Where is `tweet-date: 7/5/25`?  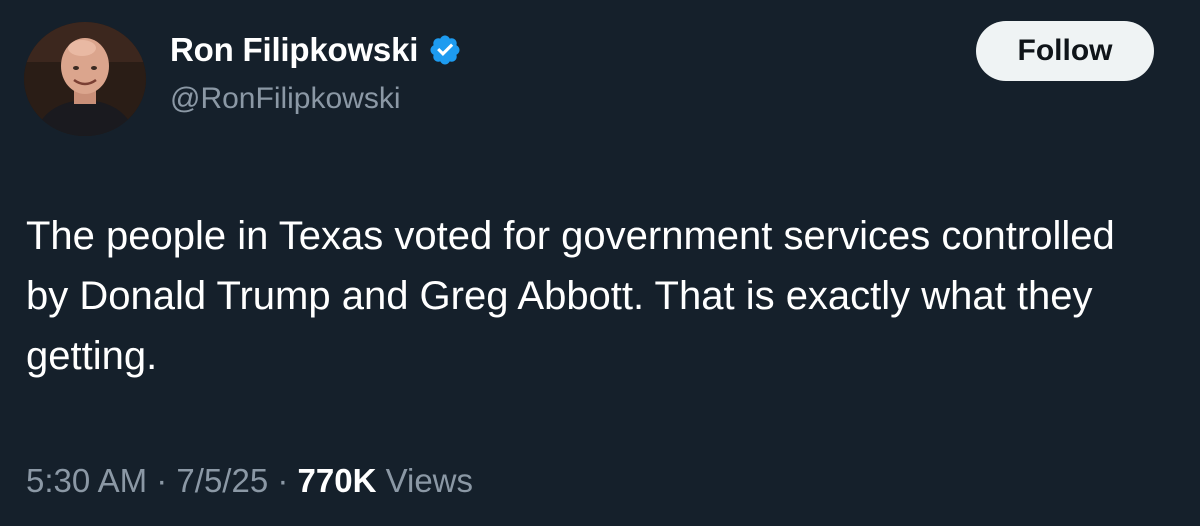 tweet-date: 7/5/25 is located at coordinates (222, 480).